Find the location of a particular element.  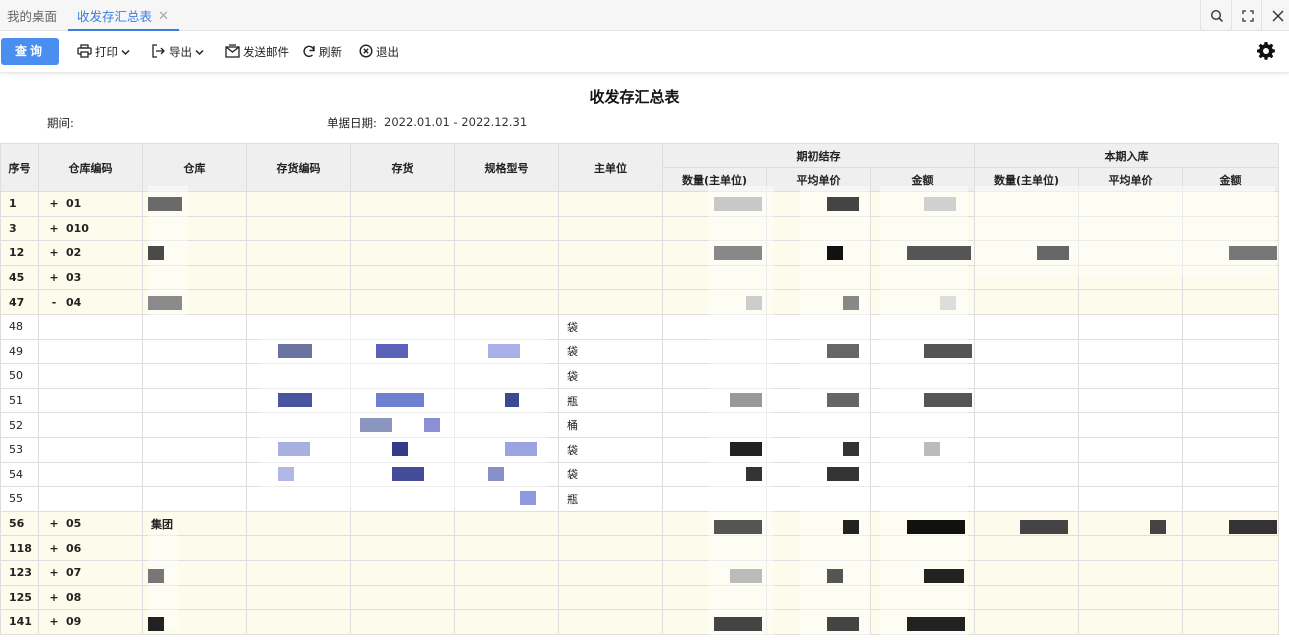

table-row: 56 +05 集团 is located at coordinates (639, 523).